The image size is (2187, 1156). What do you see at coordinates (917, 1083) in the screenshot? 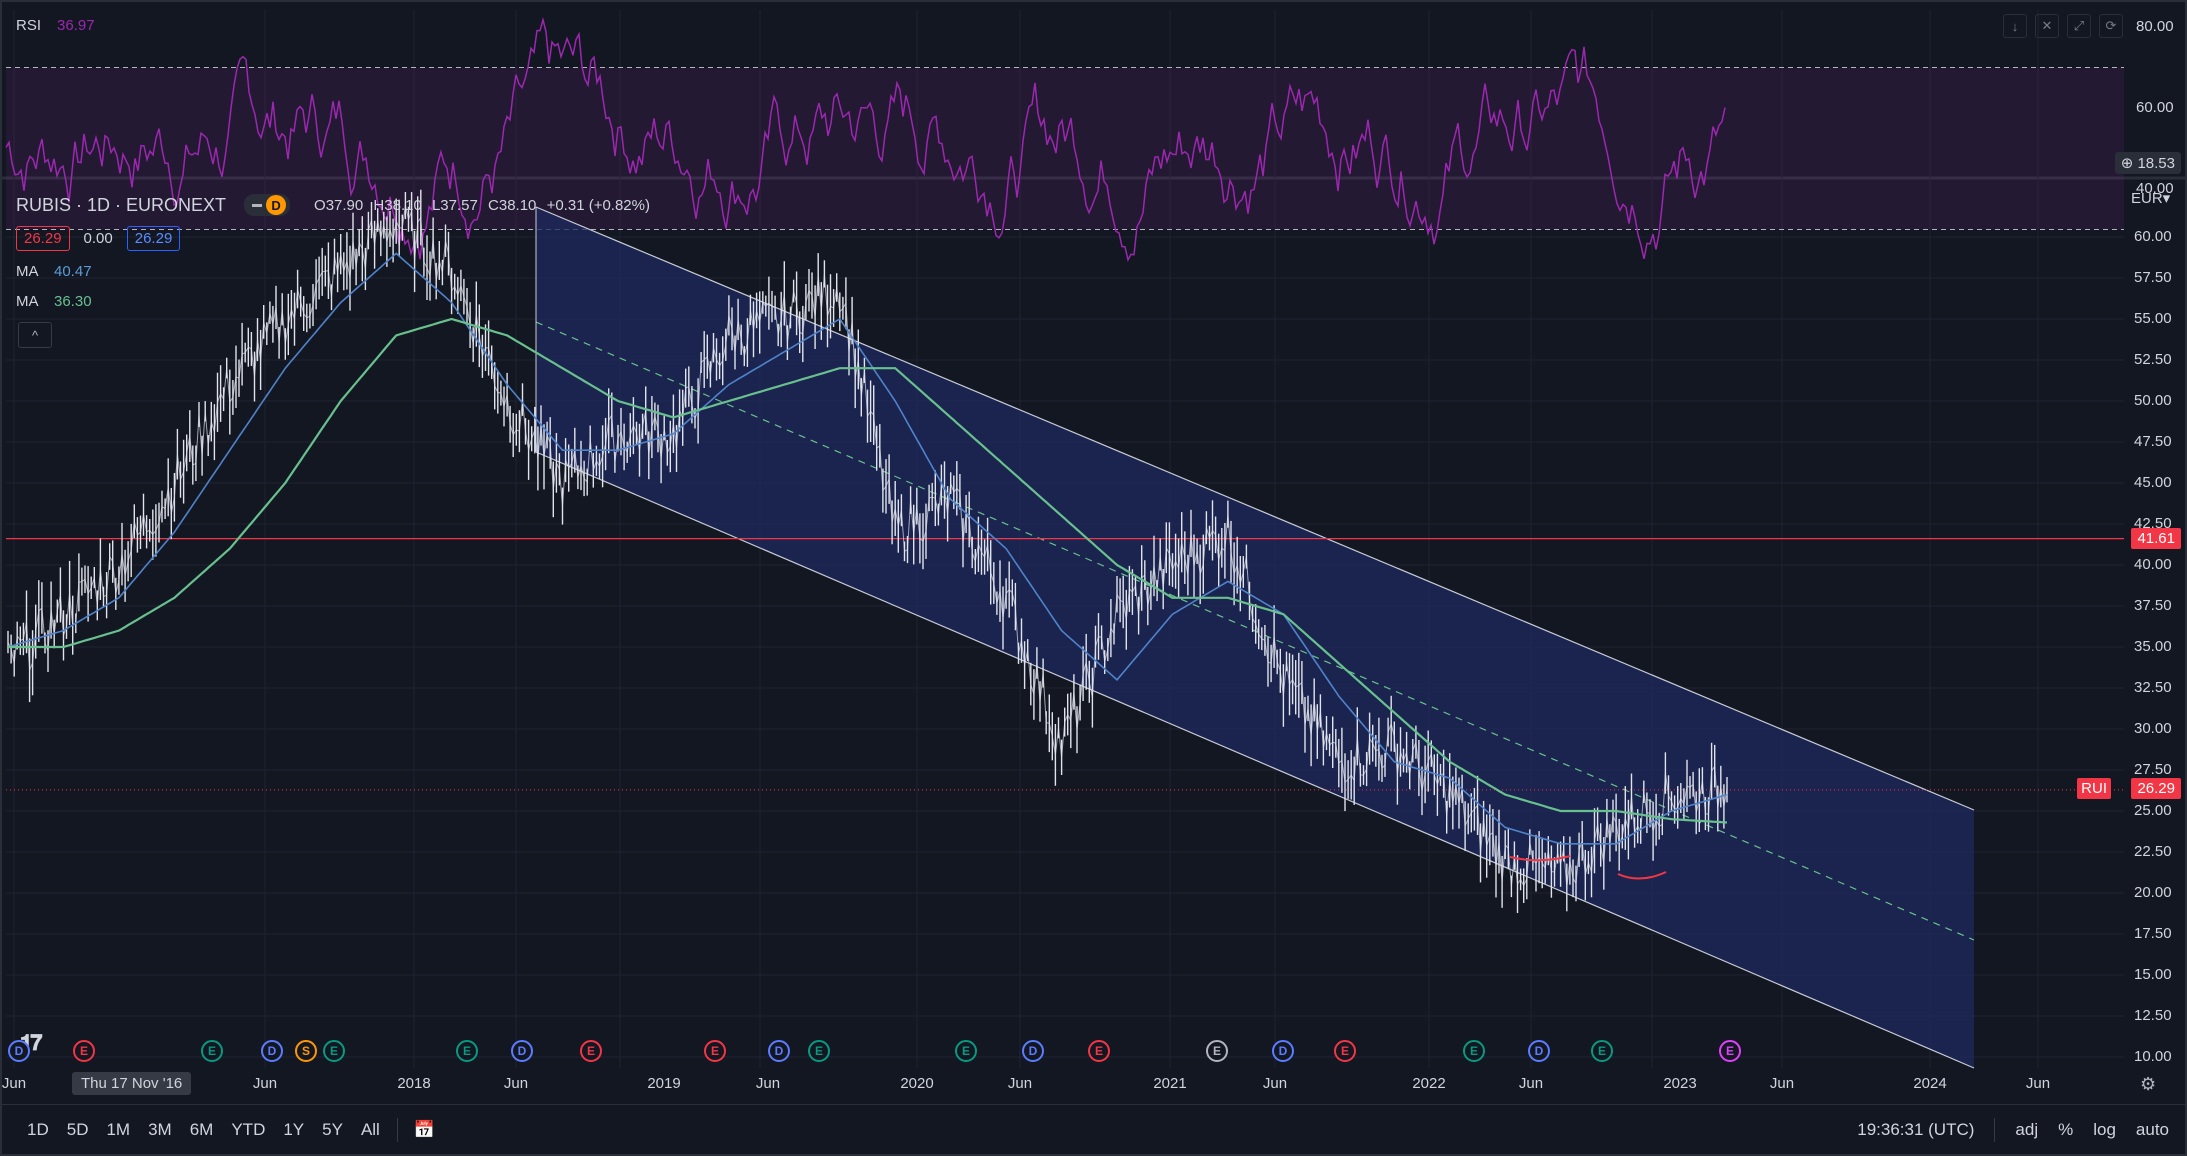
I see `time-axis-tick: 2020` at bounding box center [917, 1083].